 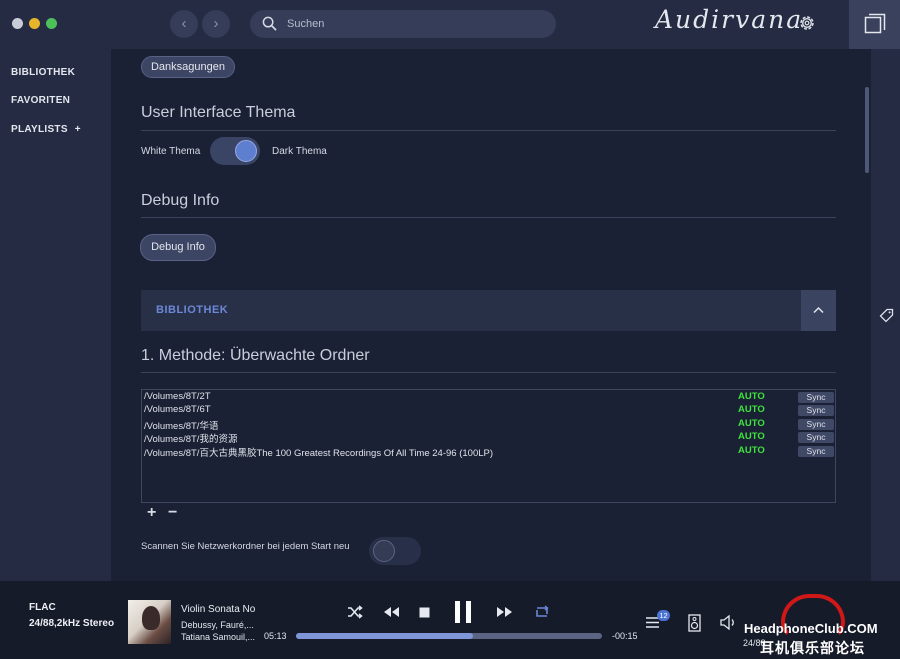 I want to click on cover-figure, so click(x=151, y=618).